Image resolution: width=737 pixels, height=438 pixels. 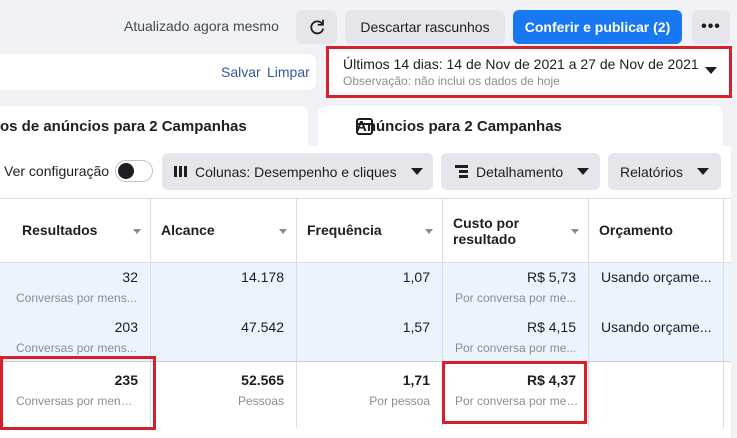 I want to click on total-frequency-value: 1,71, so click(x=416, y=380).